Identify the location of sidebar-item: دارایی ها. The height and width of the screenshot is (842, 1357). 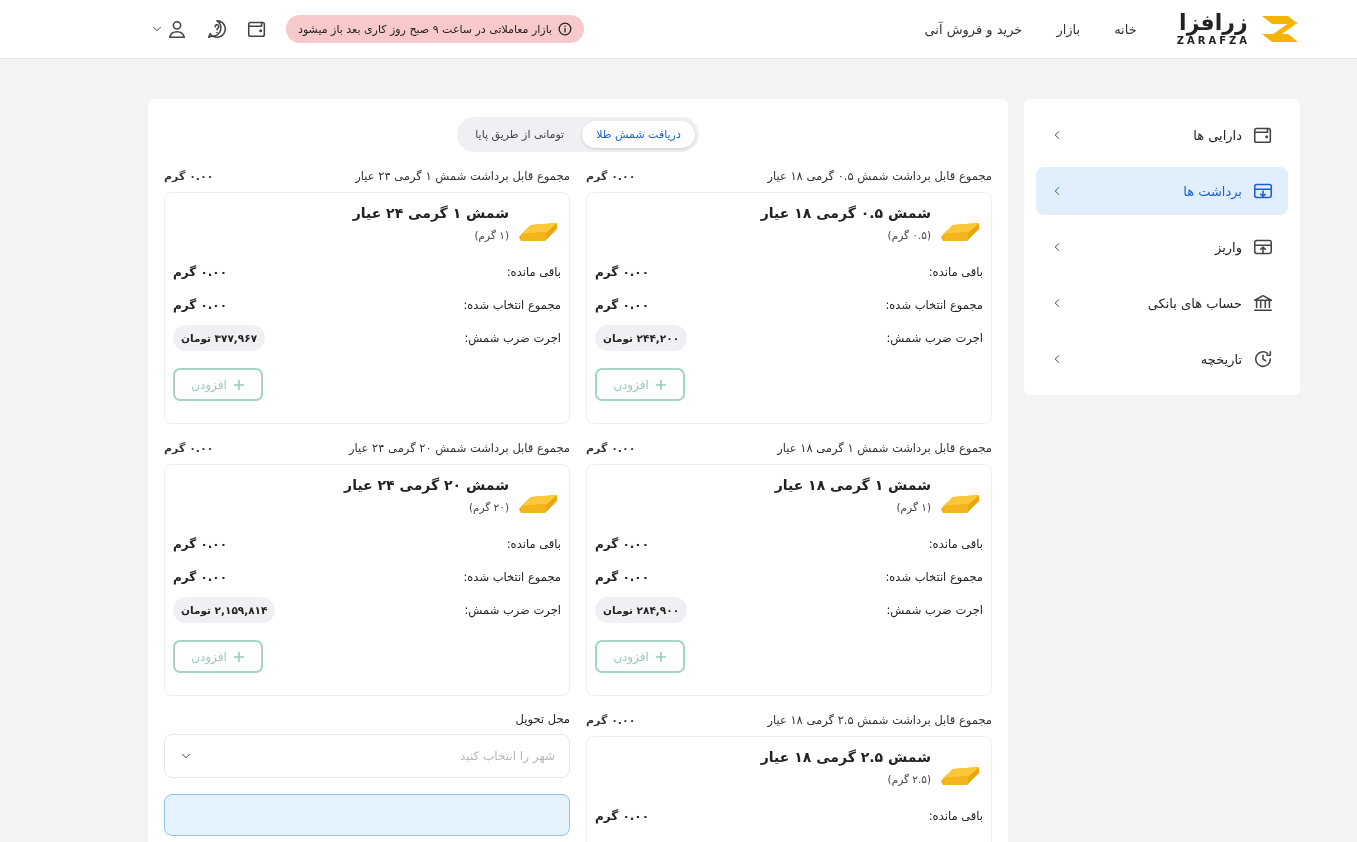
(1162, 135).